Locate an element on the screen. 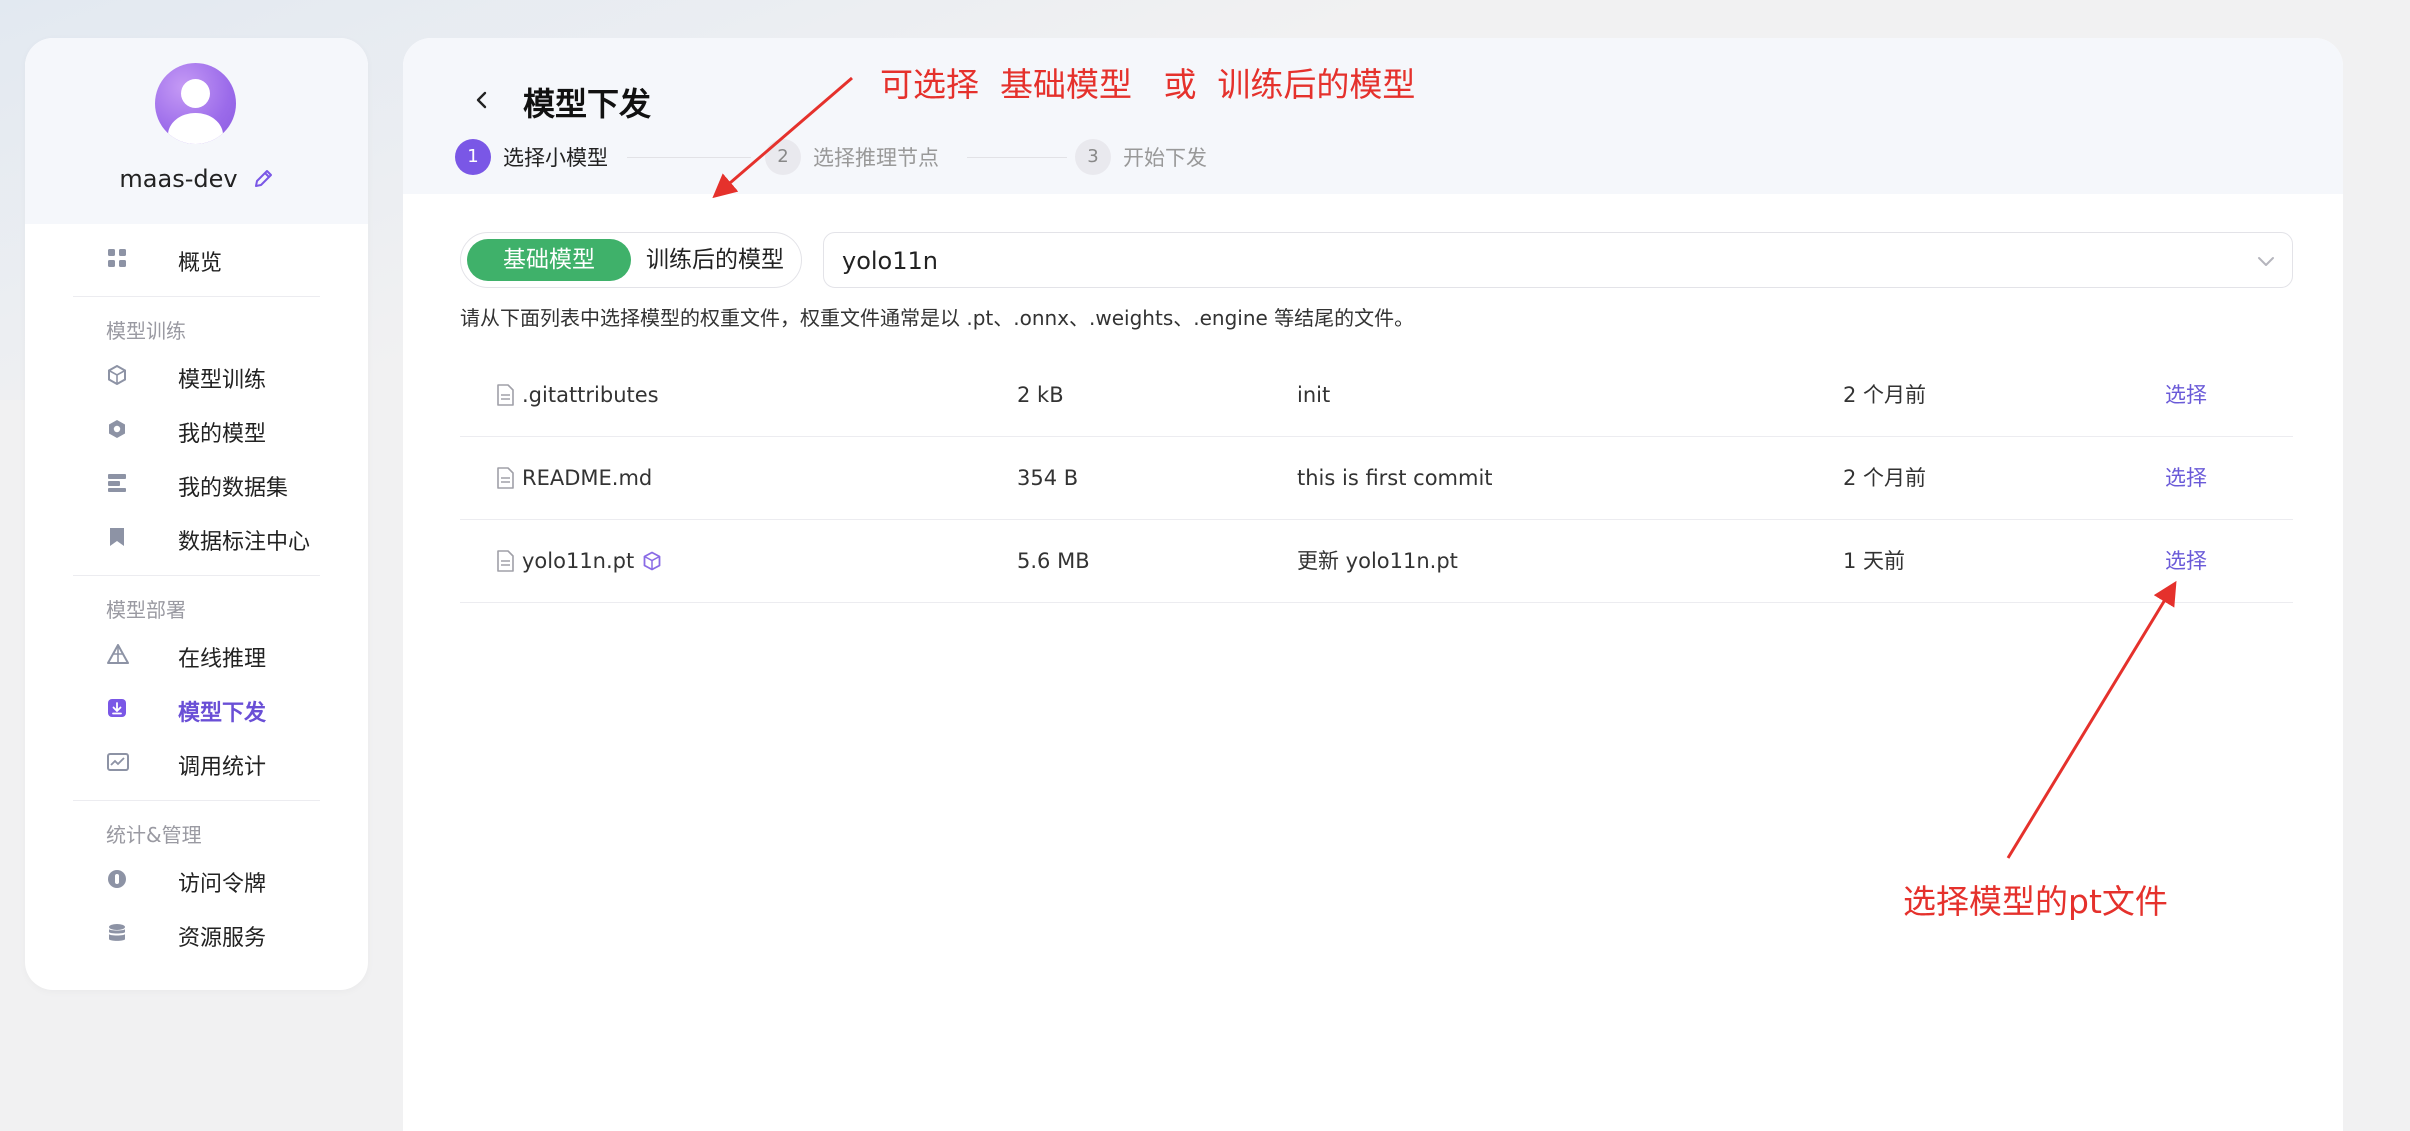  token-icon is located at coordinates (117, 882).